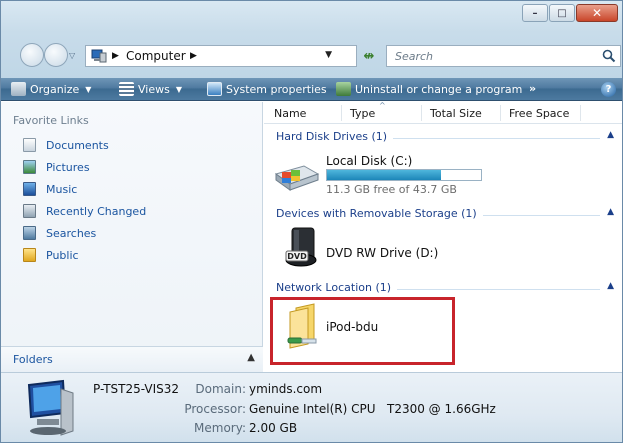 This screenshot has width=623, height=443. Describe the element at coordinates (301, 247) in the screenshot. I see `dvd-drive-icon: DVD` at that location.